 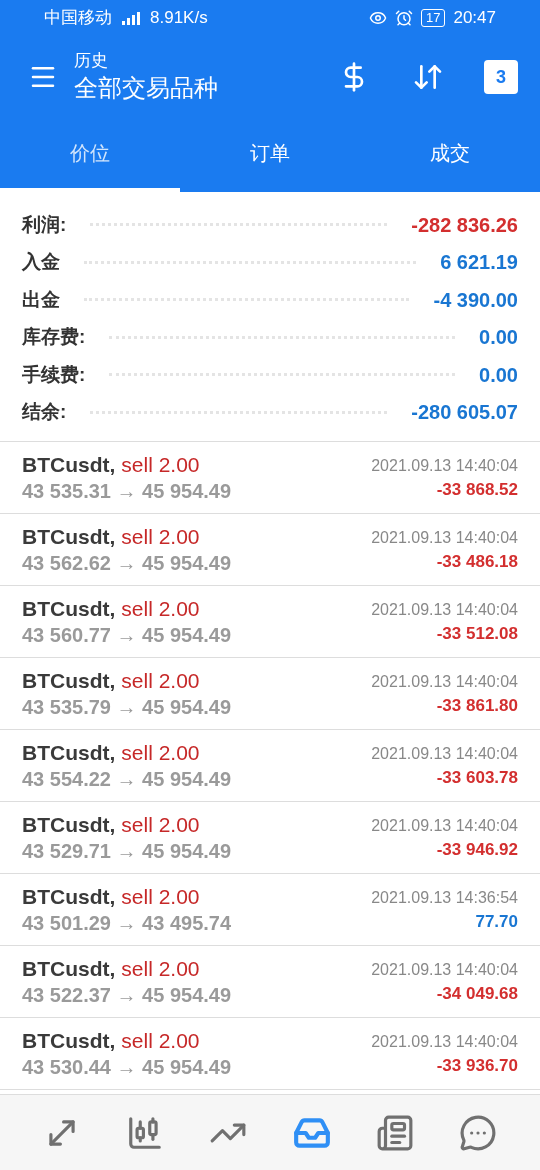 I want to click on summary-label: 结余:, so click(x=44, y=412).